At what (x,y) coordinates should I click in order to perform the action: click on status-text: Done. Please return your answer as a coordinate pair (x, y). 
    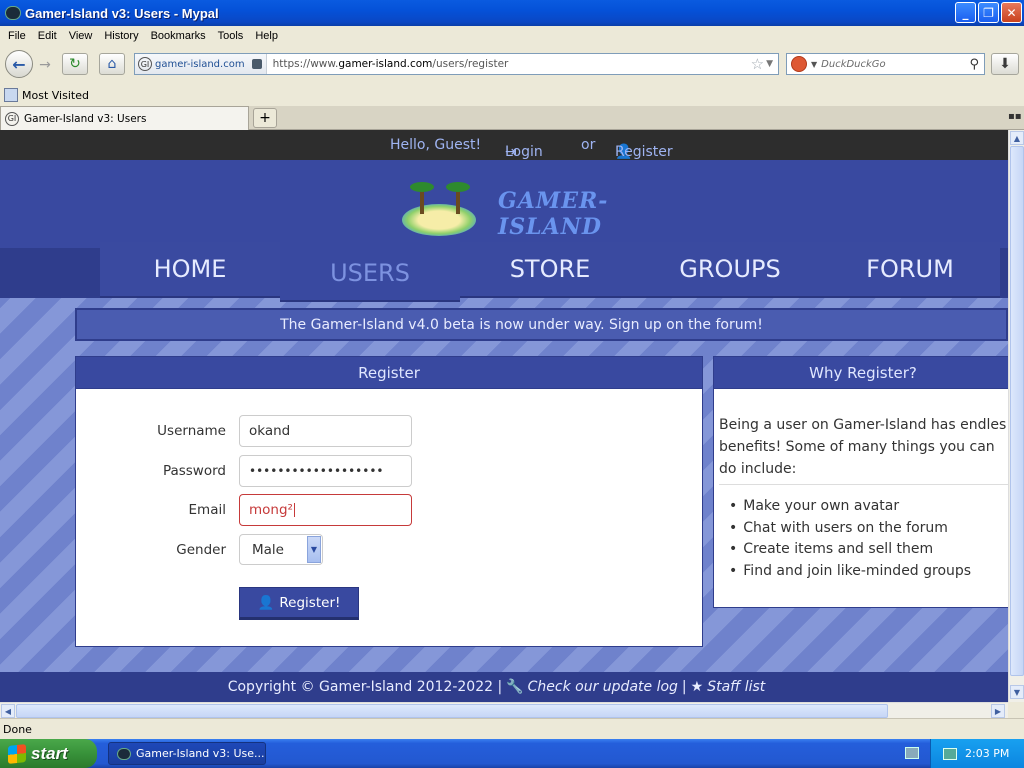
    Looking at the image, I should click on (17, 729).